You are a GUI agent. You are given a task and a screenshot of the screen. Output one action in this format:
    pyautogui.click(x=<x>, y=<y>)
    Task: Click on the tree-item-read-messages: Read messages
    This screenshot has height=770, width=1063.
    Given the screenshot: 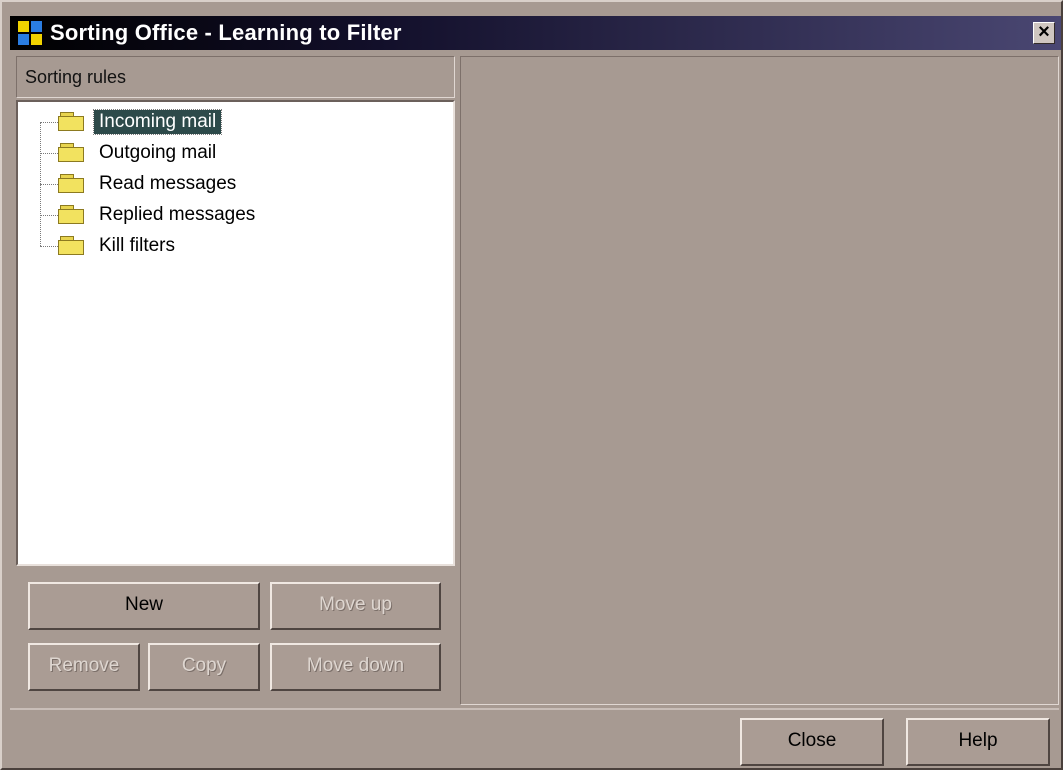 What is the action you would take?
    pyautogui.click(x=167, y=184)
    